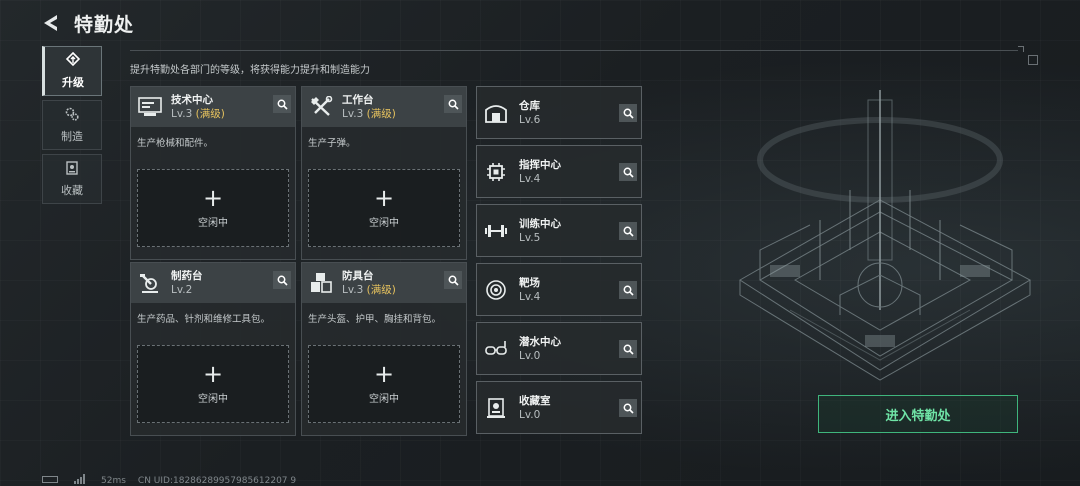 The height and width of the screenshot is (486, 1080). I want to click on facility-card-pharmacy: 制药台 Lv.2 生产药品、针剂和维修工具包。 + 空闲中, so click(213, 349).